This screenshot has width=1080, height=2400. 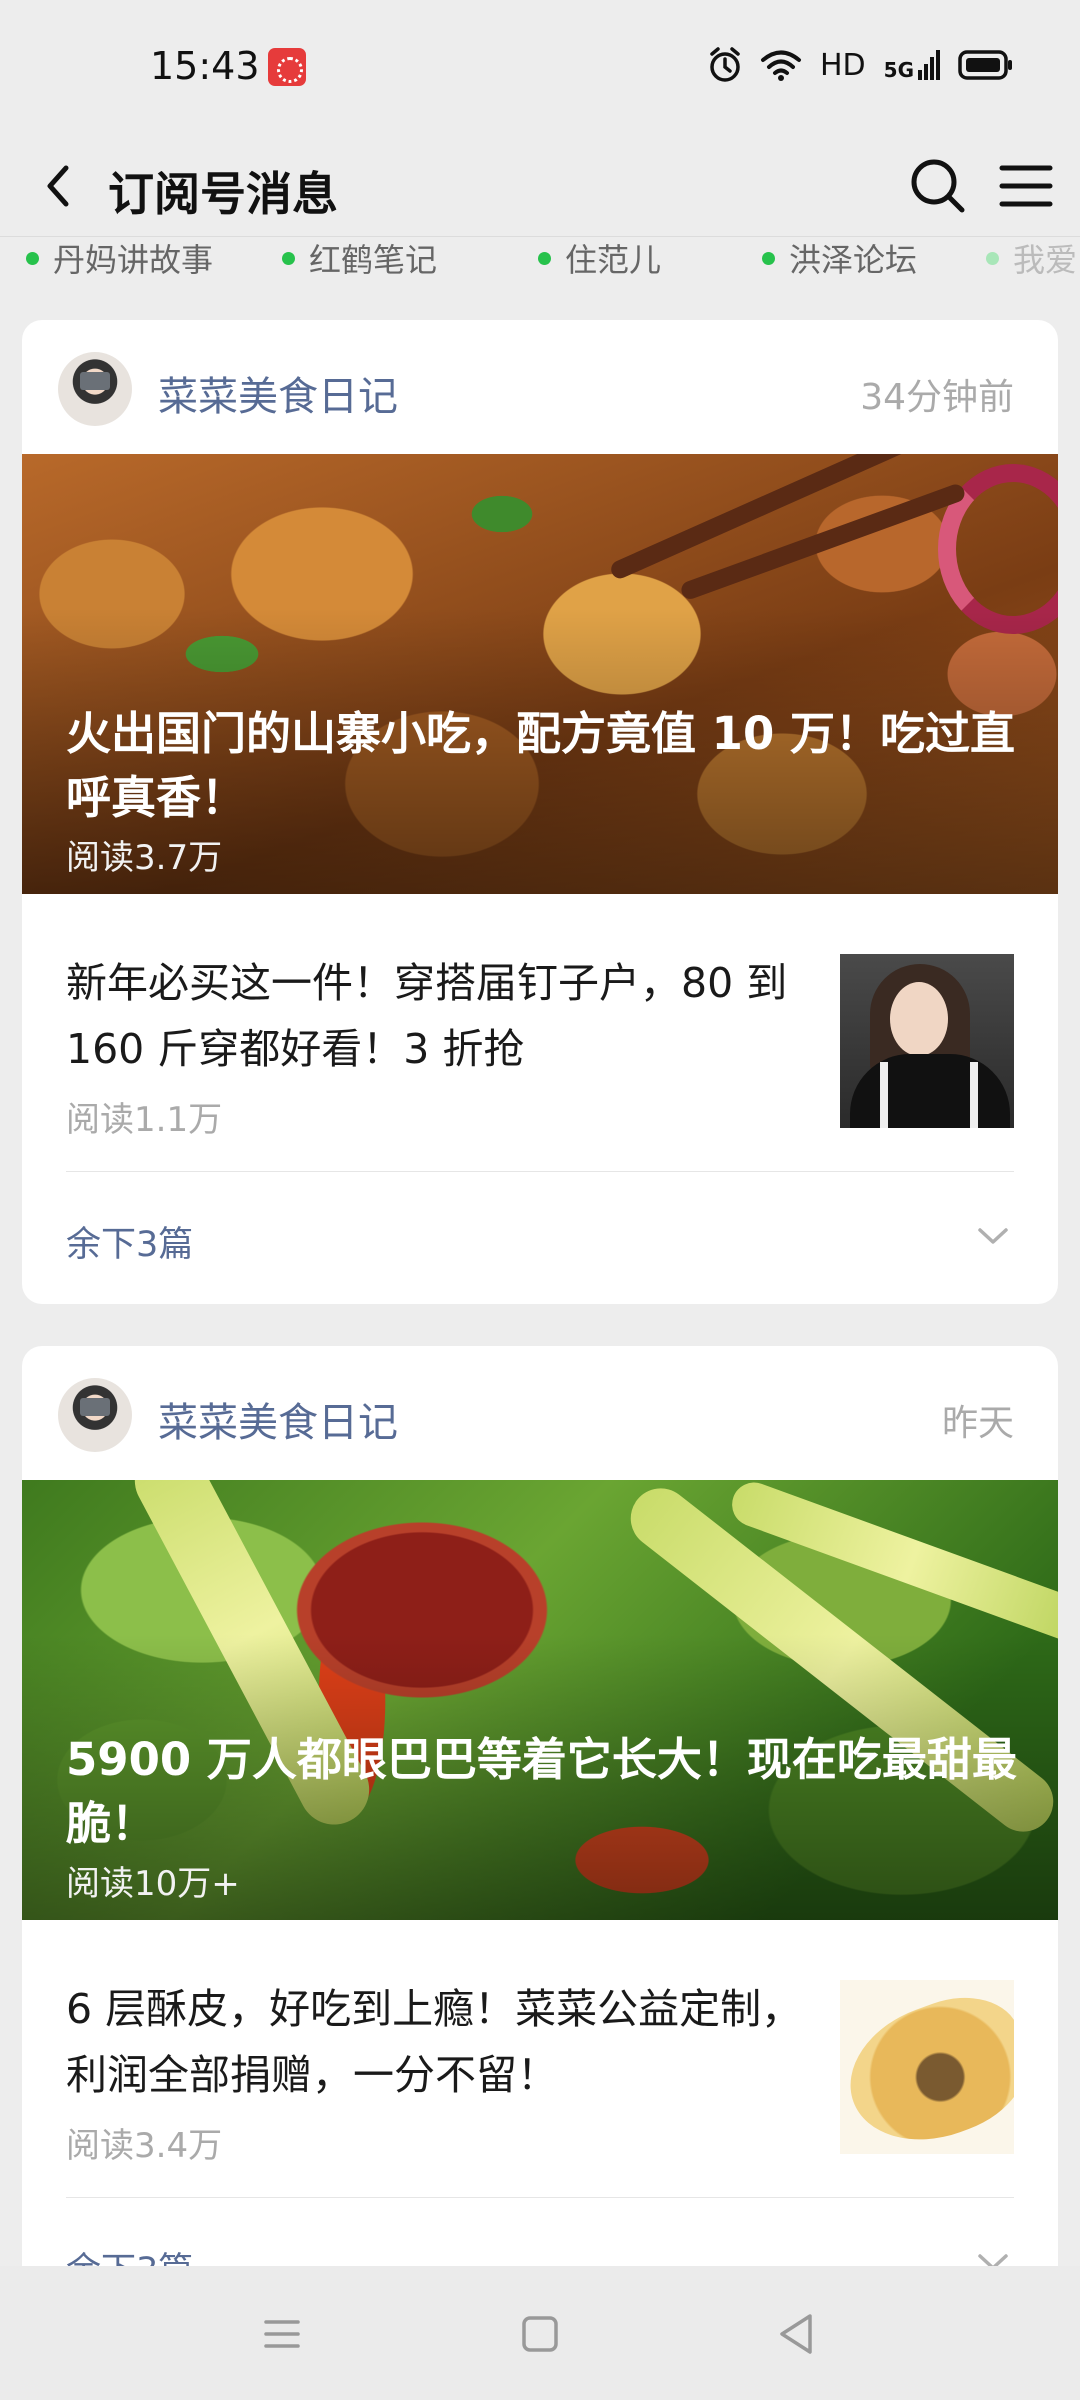 What do you see at coordinates (898, 70) in the screenshot?
I see `network-type-label: 5G` at bounding box center [898, 70].